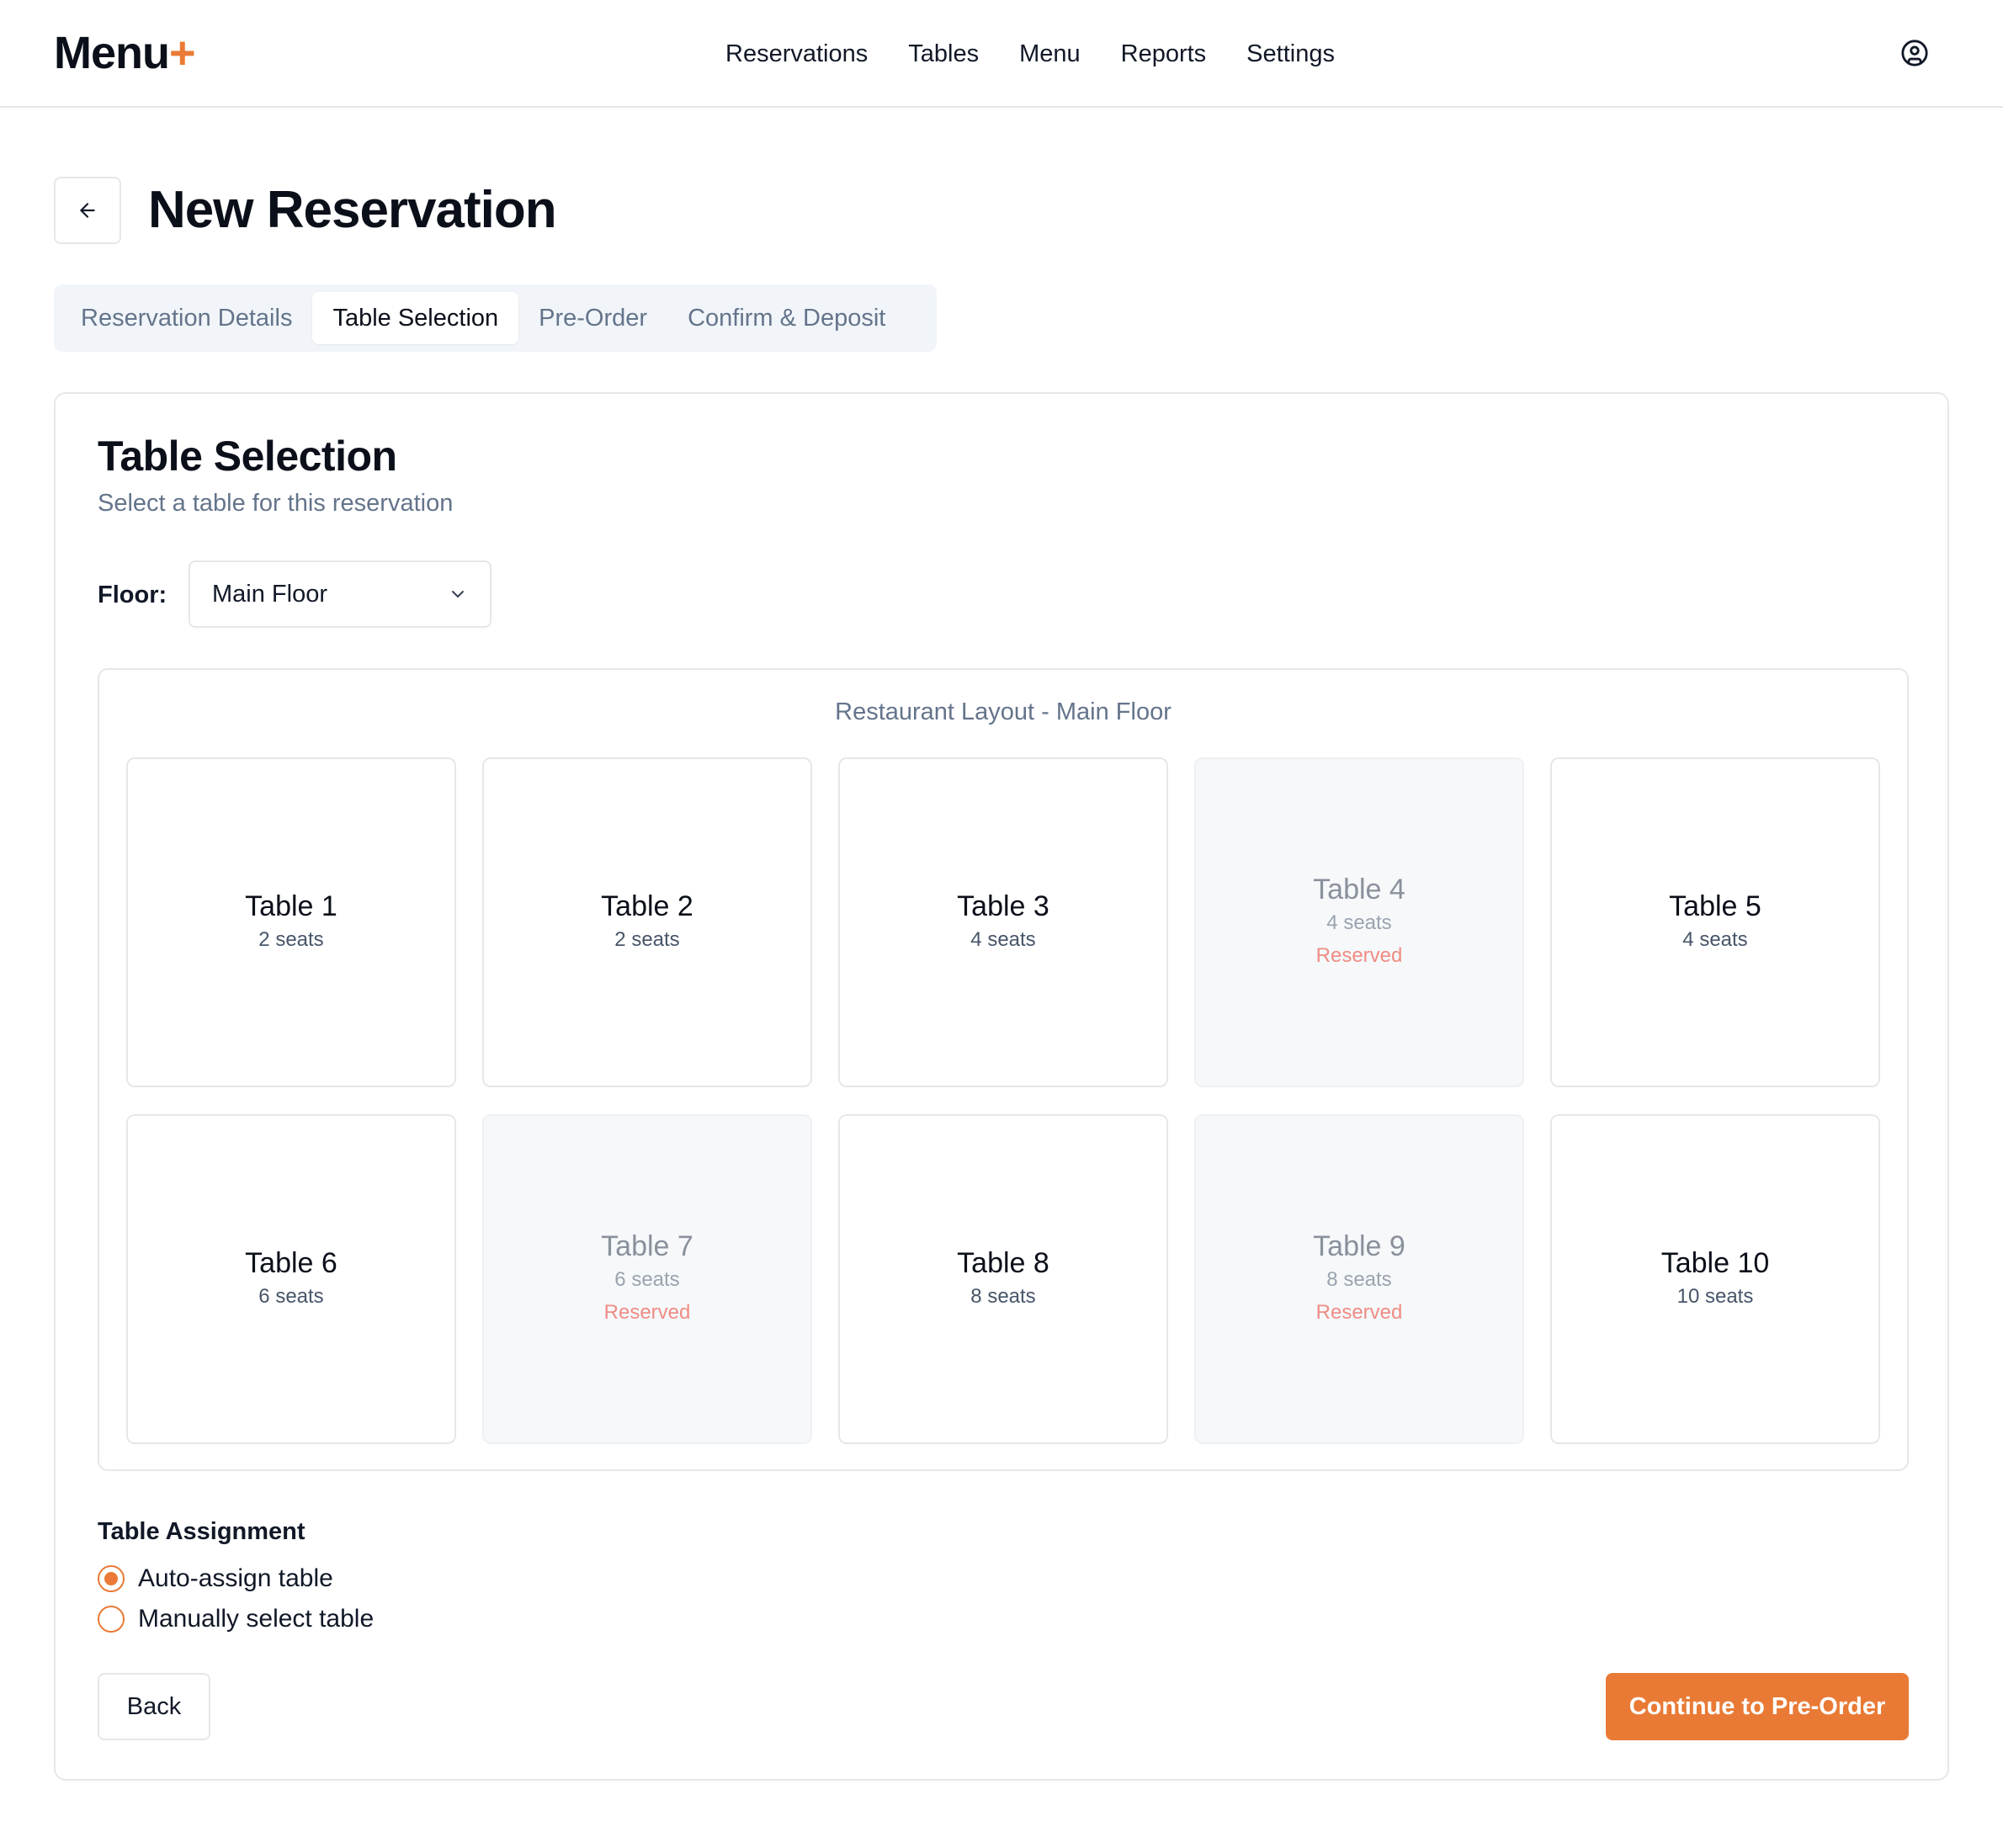 Image resolution: width=2003 pixels, height=1848 pixels. I want to click on table-name: Table 4, so click(1359, 889).